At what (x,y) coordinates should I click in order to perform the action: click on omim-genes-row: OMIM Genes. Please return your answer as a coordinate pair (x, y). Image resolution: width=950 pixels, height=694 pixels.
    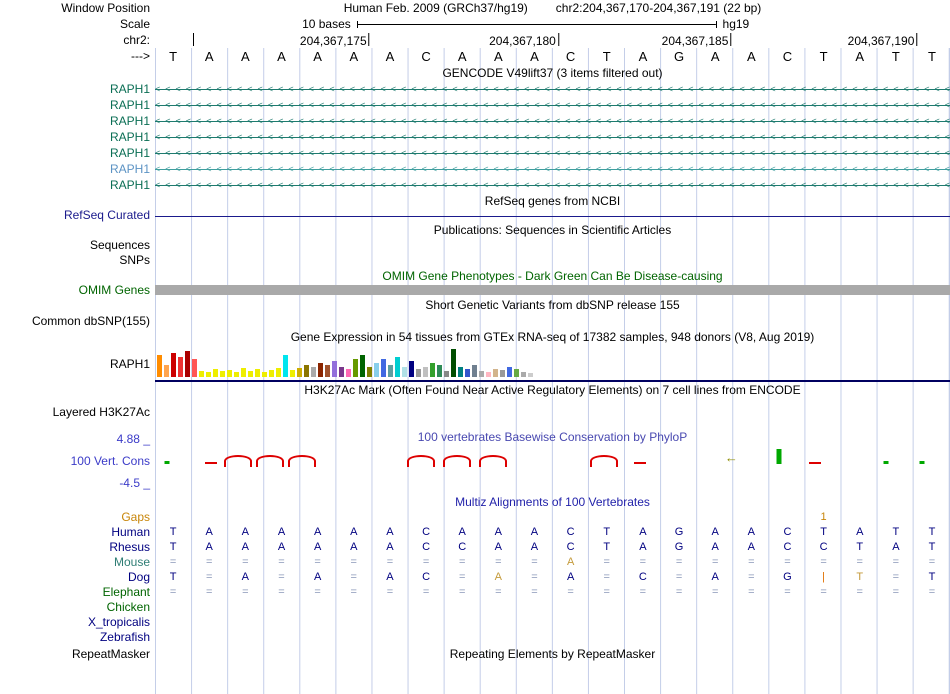
    Looking at the image, I should click on (475, 290).